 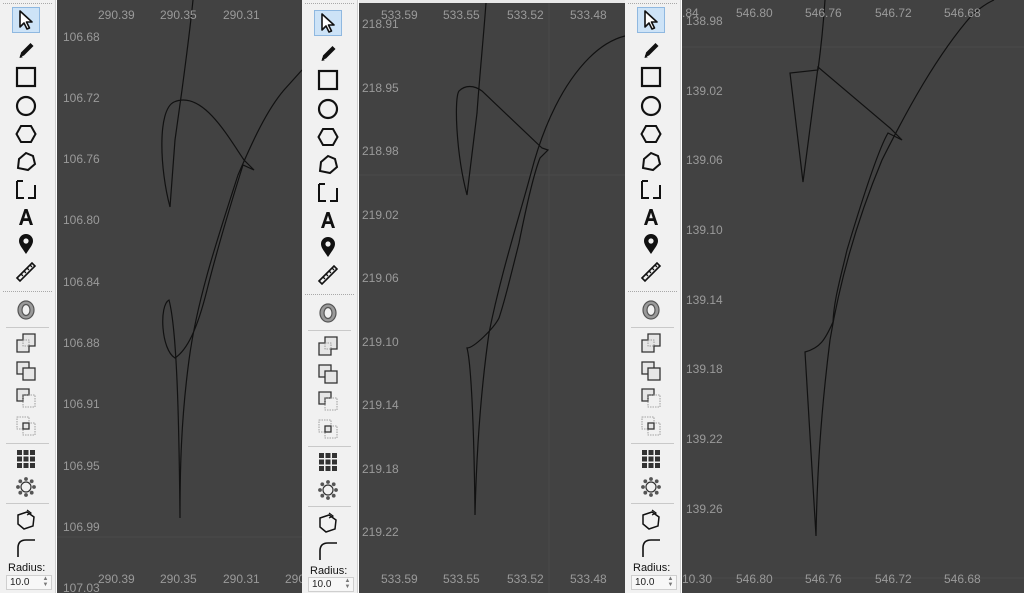 I want to click on pencil-icon, so click(x=328, y=53).